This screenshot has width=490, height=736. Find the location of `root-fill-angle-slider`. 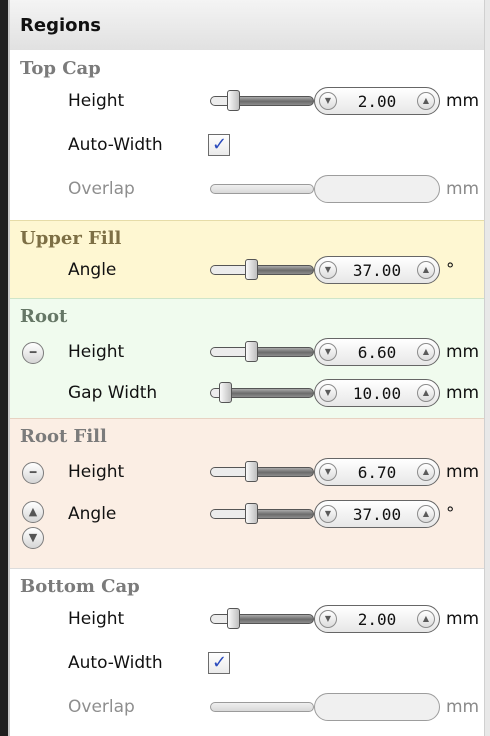

root-fill-angle-slider is located at coordinates (262, 513).